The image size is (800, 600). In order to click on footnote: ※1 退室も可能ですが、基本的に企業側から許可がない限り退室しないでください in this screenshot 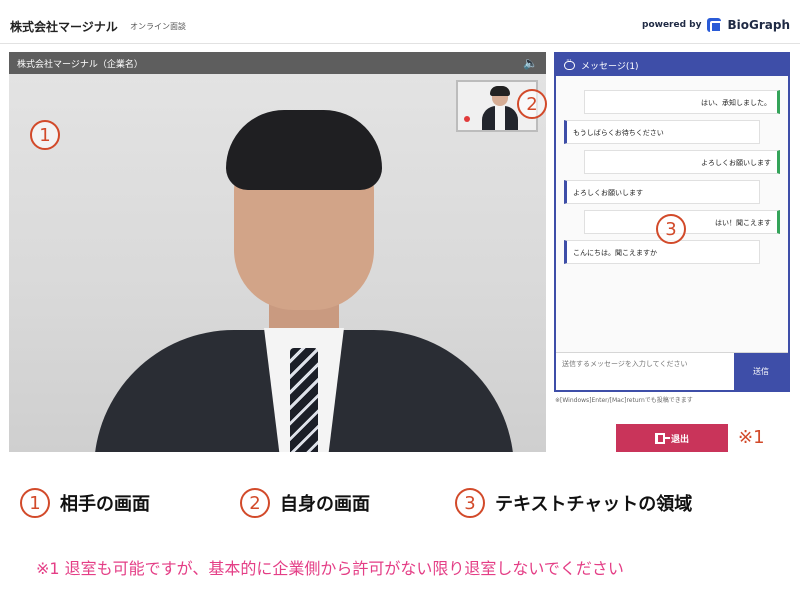, I will do `click(330, 568)`.